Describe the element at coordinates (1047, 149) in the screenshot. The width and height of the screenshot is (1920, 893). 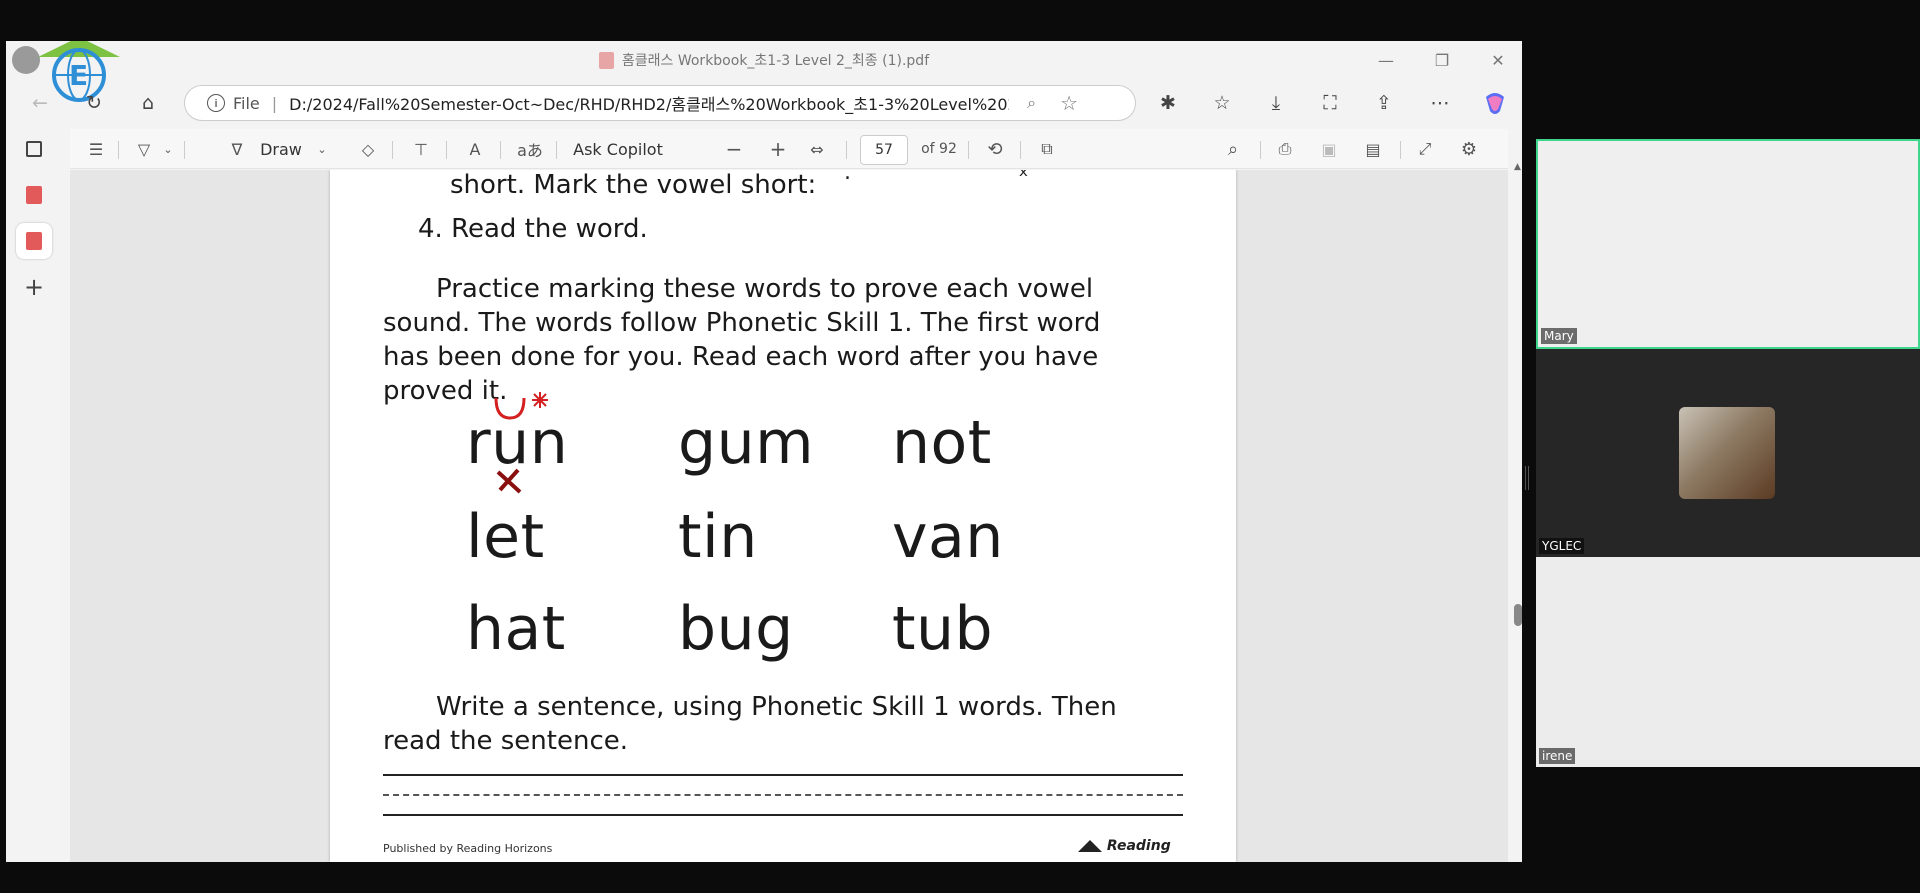
I see `page-view-icon: ⧉` at that location.